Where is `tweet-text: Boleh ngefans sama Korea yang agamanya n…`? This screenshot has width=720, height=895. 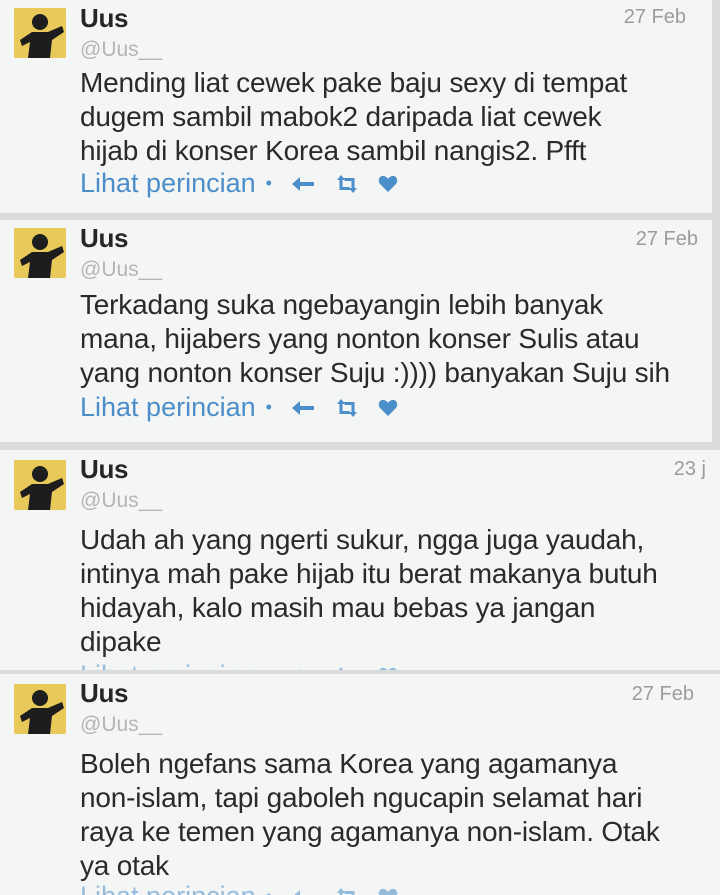 tweet-text: Boleh ngefans sama Korea yang agamanya n… is located at coordinates (370, 814).